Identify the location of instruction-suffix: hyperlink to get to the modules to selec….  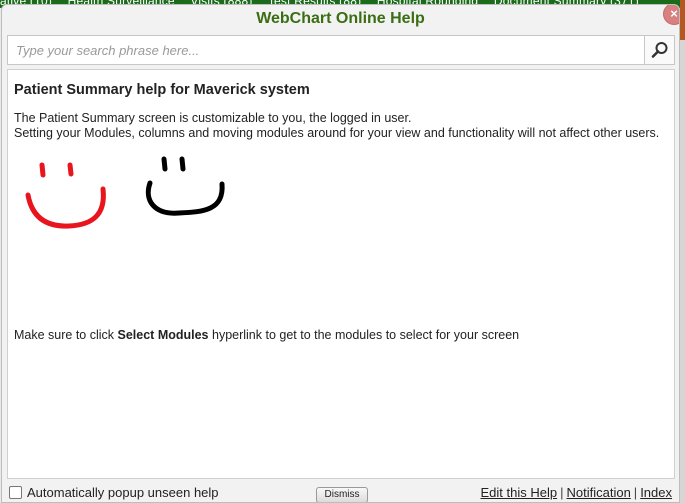
(364, 335).